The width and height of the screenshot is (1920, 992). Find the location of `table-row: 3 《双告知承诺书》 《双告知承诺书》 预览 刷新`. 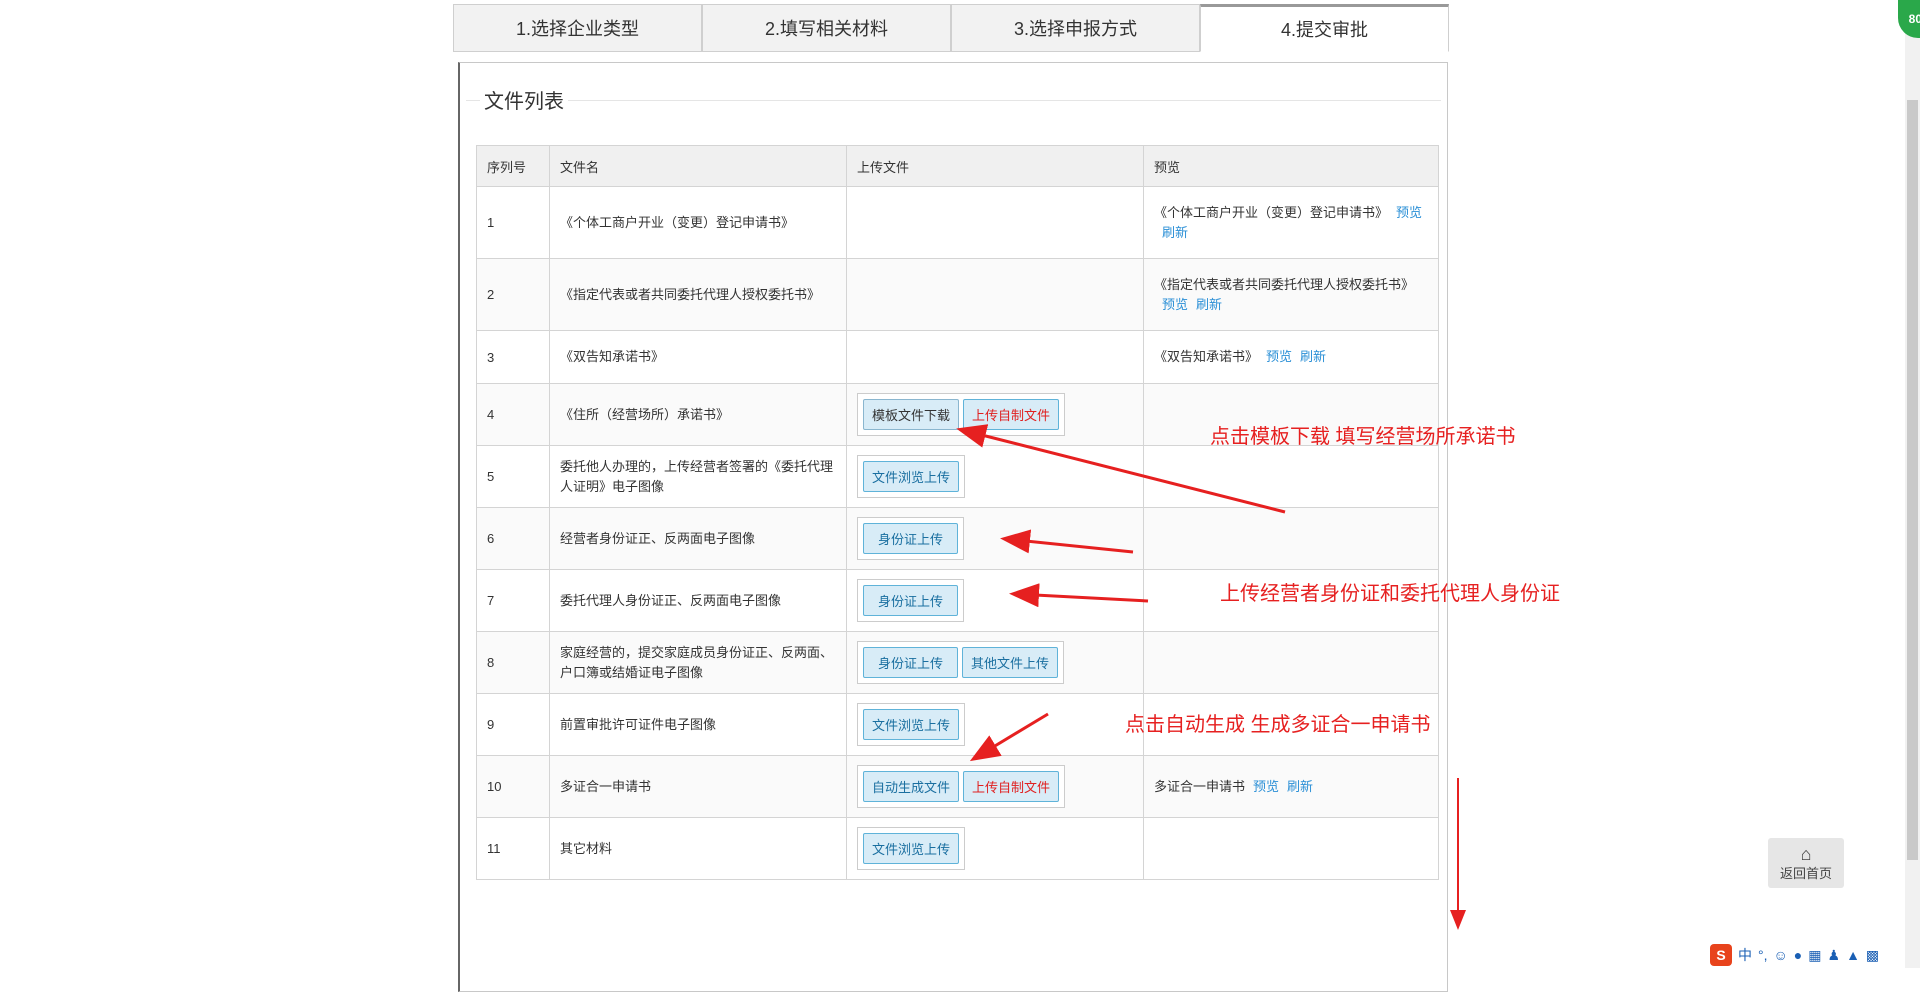

table-row: 3 《双告知承诺书》 《双告知承诺书》 预览 刷新 is located at coordinates (957, 357).